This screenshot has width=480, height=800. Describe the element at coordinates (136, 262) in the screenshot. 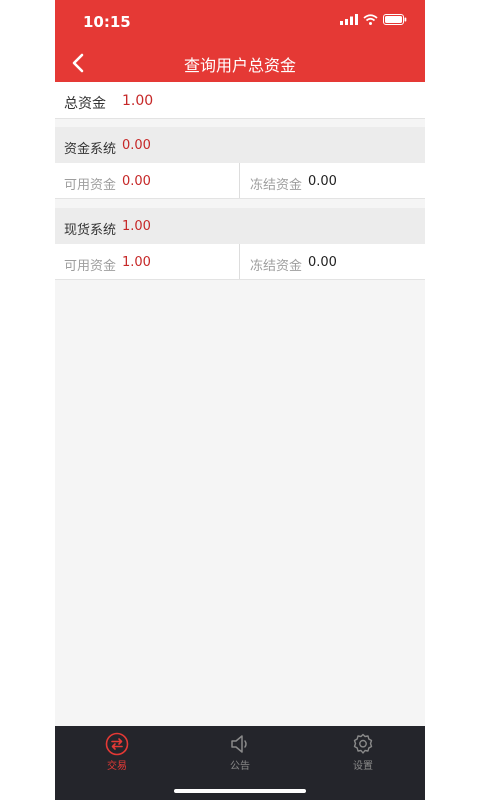

I see `available-funds-value: 1.00` at that location.